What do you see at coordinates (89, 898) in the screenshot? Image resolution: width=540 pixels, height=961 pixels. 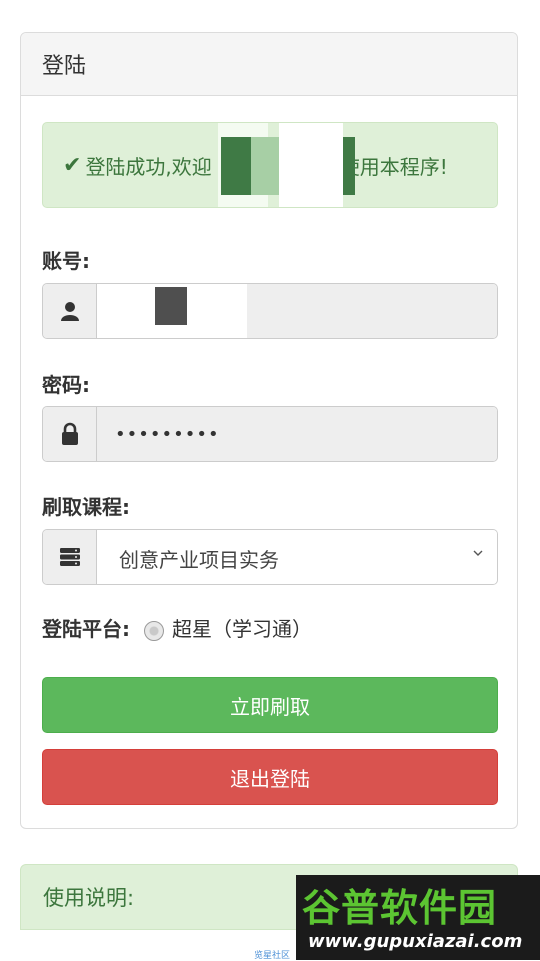 I see `instructions-title: 使用说明:` at bounding box center [89, 898].